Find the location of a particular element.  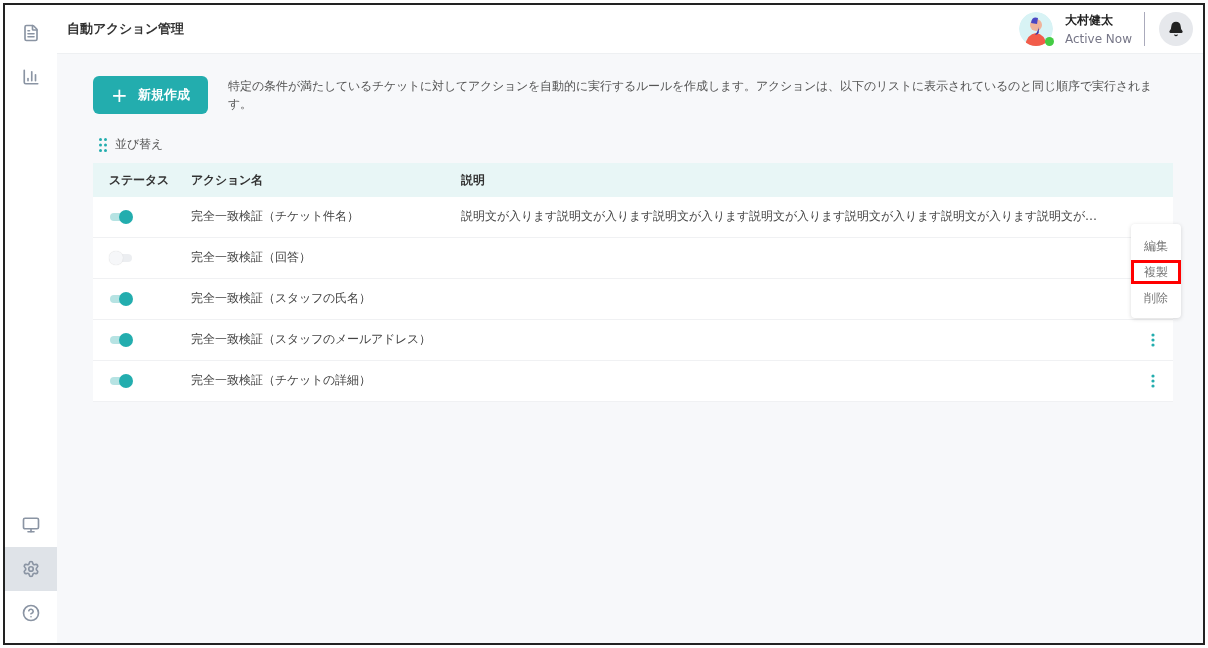

notification-button is located at coordinates (1176, 29).